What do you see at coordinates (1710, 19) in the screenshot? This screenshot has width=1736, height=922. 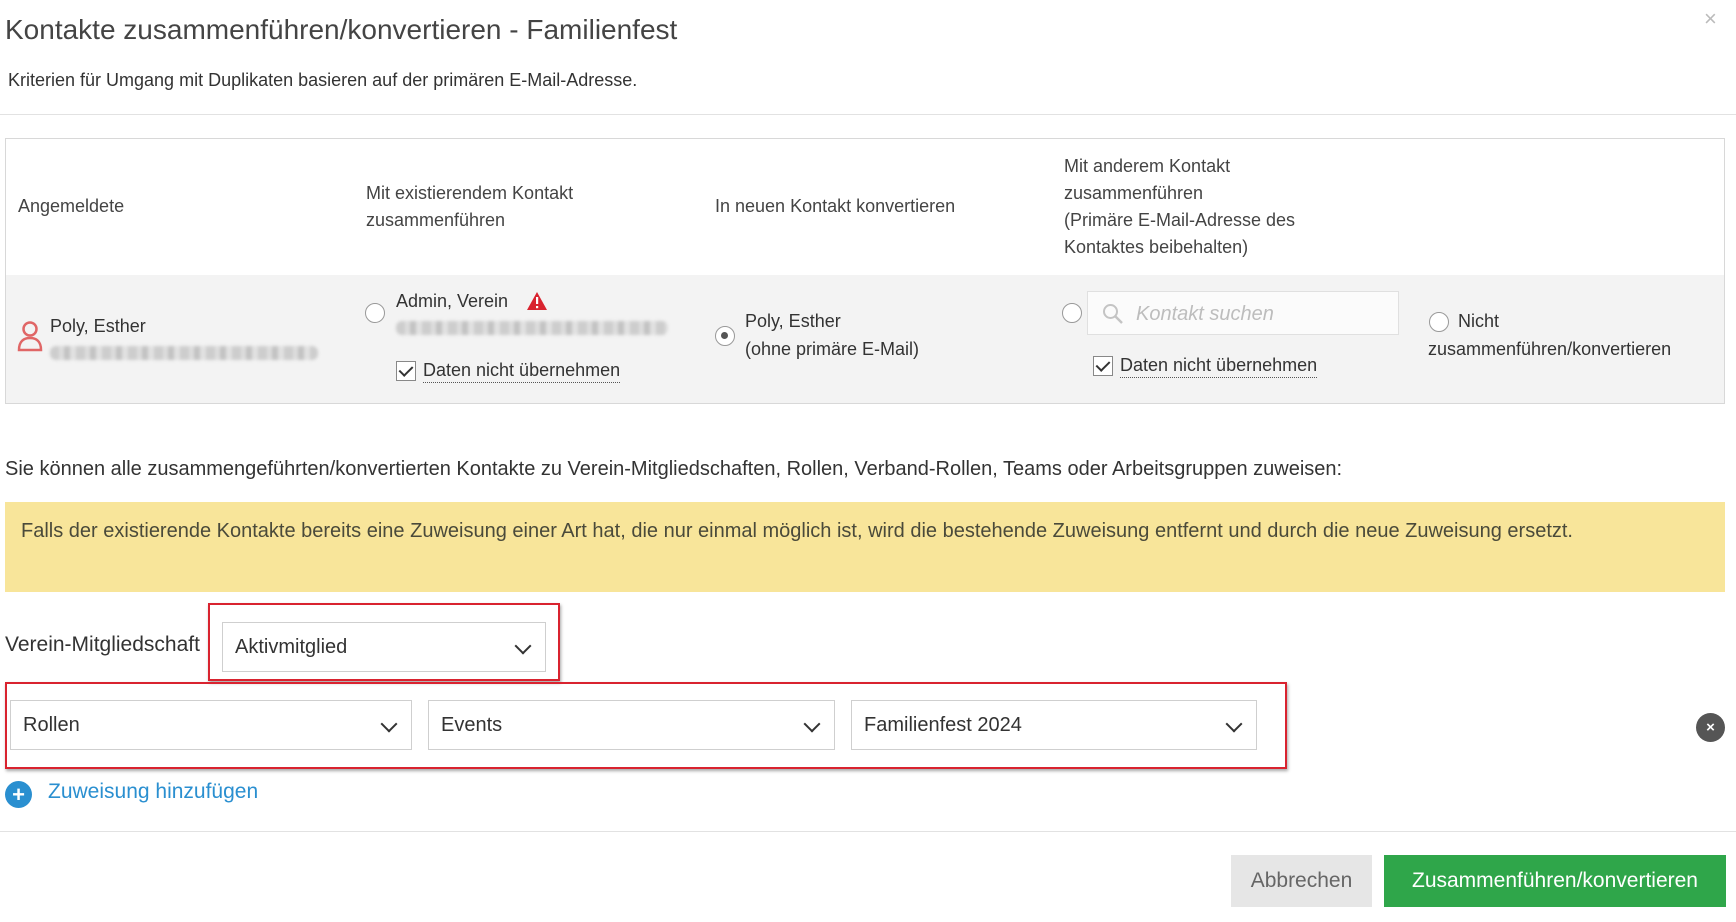 I see `close-icon: ×` at bounding box center [1710, 19].